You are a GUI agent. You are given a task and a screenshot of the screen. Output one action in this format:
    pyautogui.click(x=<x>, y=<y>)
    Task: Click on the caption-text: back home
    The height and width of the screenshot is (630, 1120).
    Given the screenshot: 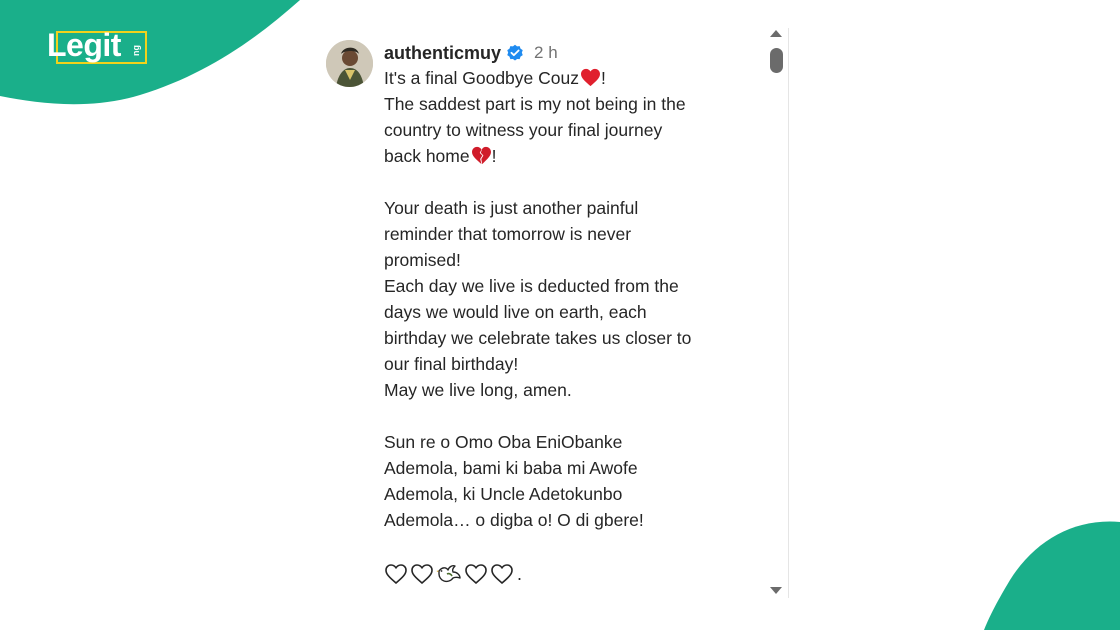 What is the action you would take?
    pyautogui.click(x=427, y=156)
    